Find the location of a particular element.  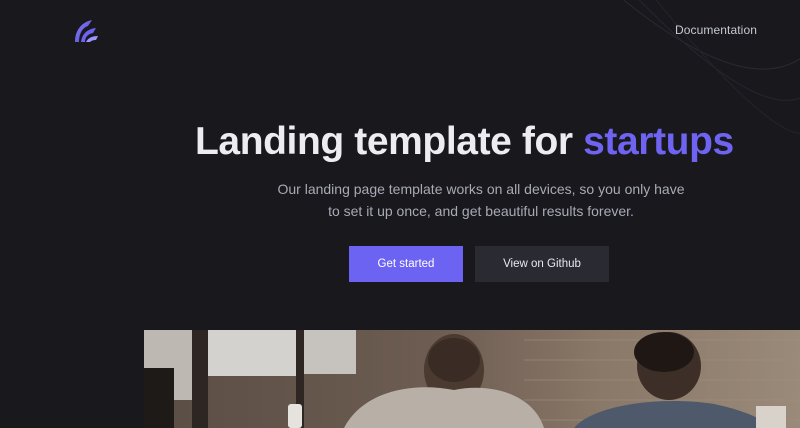

site-header: Documentation is located at coordinates (400, 31).